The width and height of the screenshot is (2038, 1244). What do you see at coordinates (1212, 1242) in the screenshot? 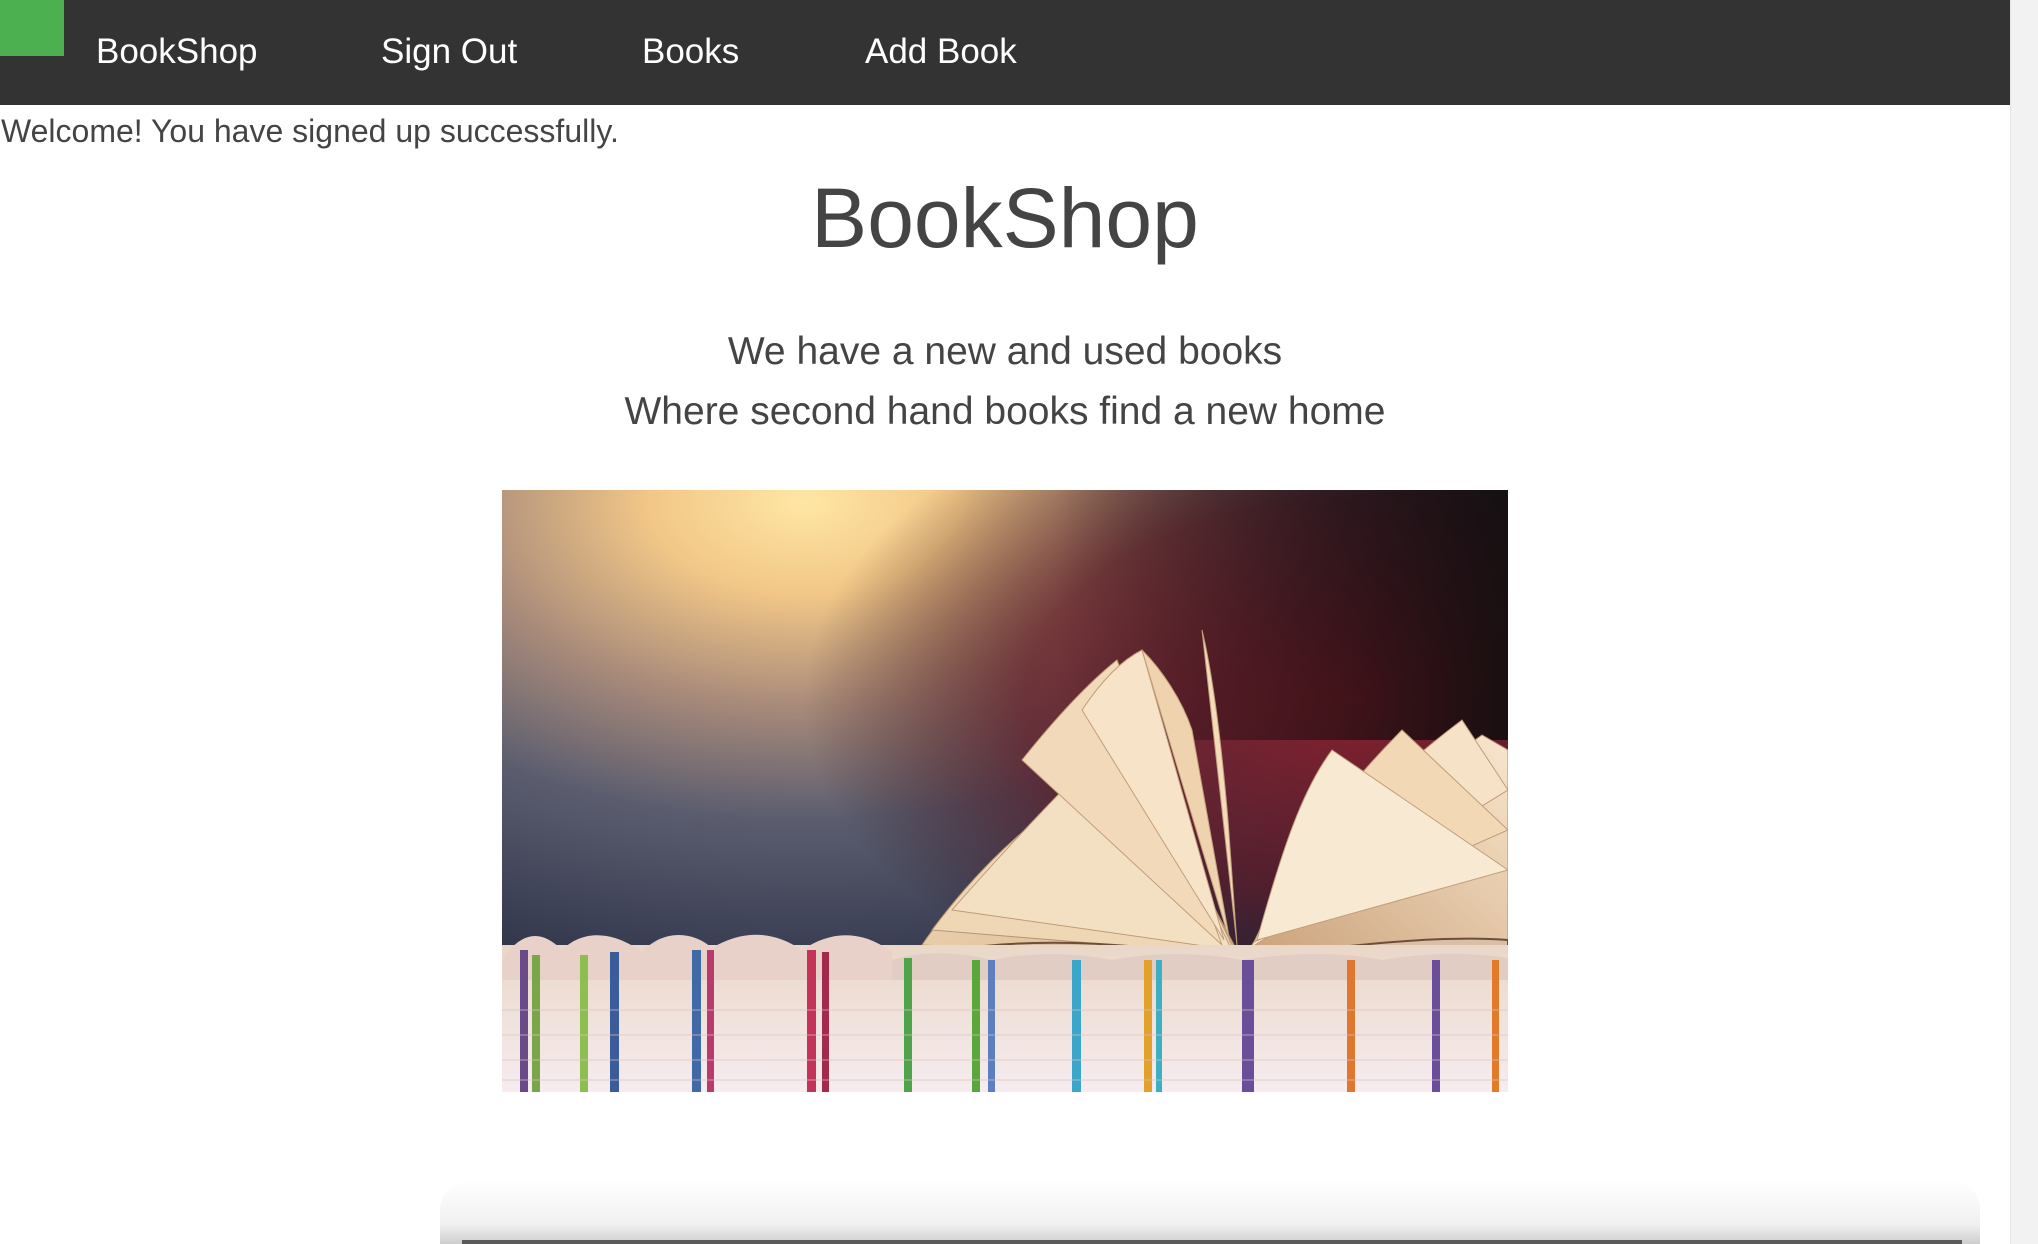
I see `next-window-edge` at bounding box center [1212, 1242].